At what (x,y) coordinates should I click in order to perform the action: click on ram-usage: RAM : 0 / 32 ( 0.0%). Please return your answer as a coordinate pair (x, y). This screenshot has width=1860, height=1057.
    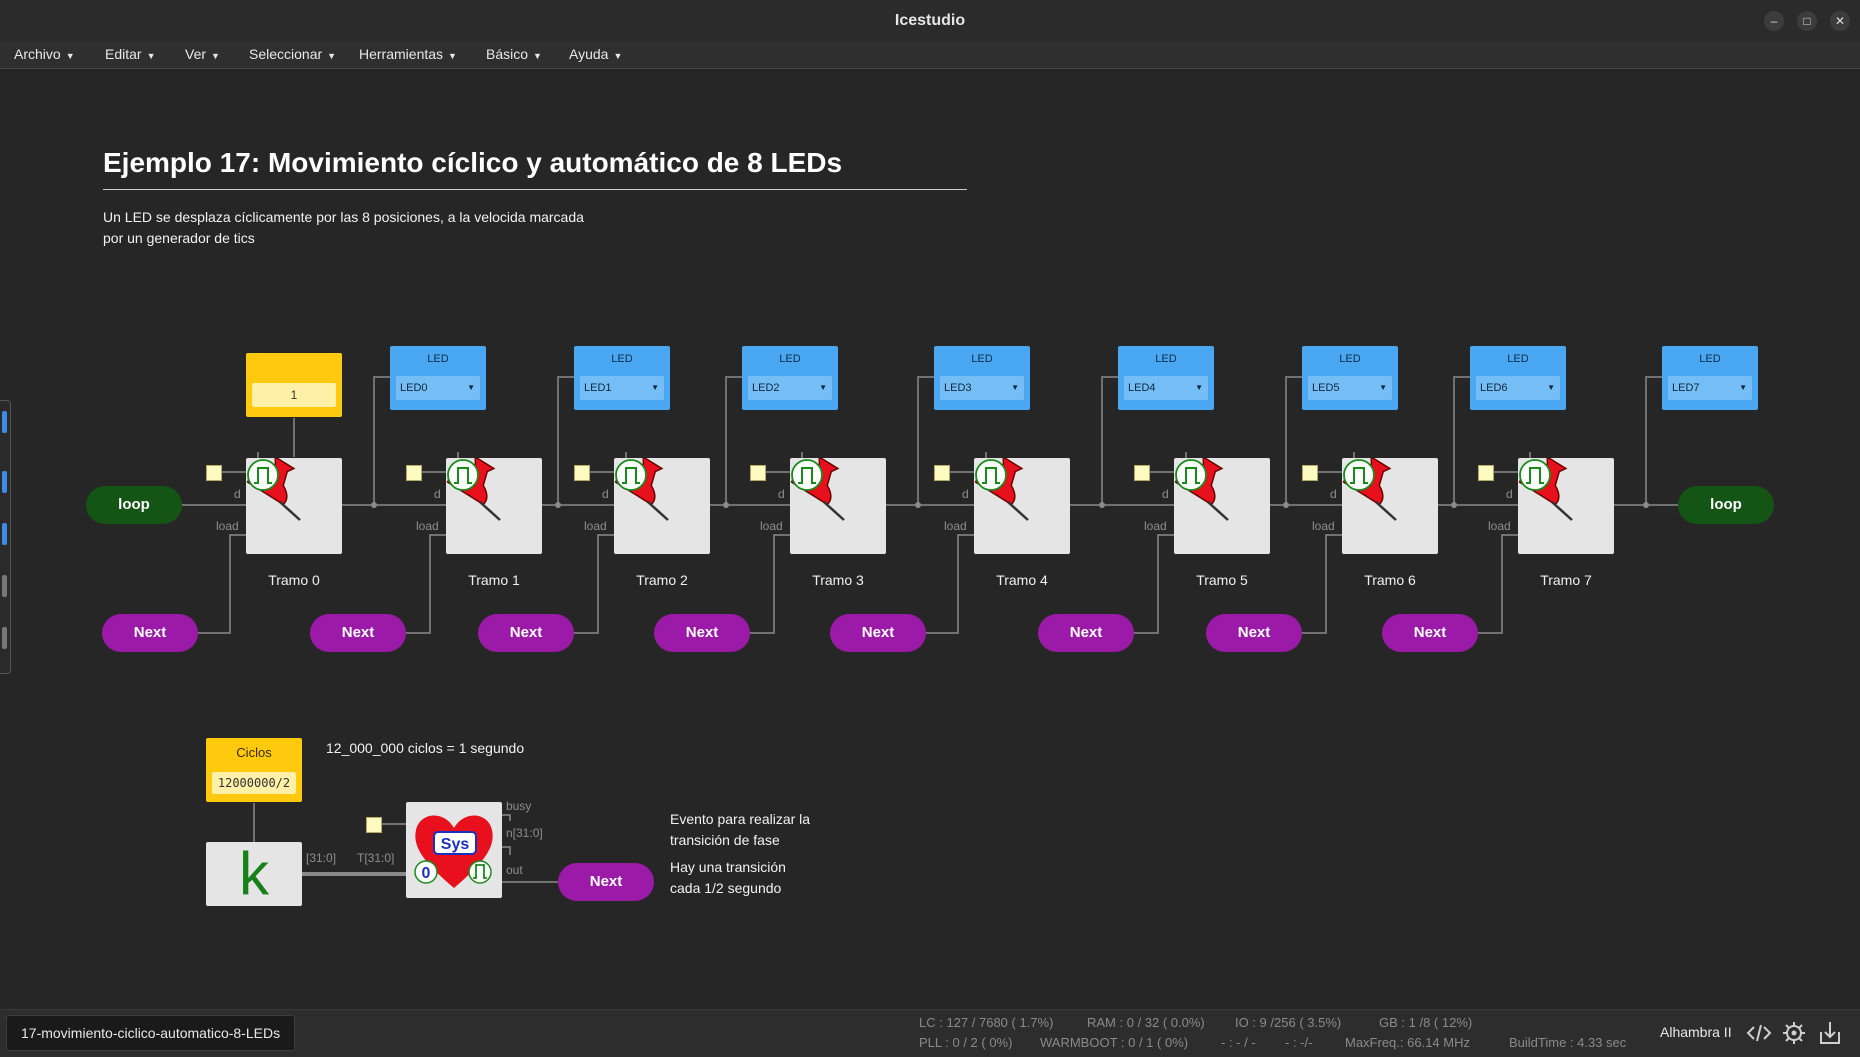
    Looking at the image, I should click on (1146, 1022).